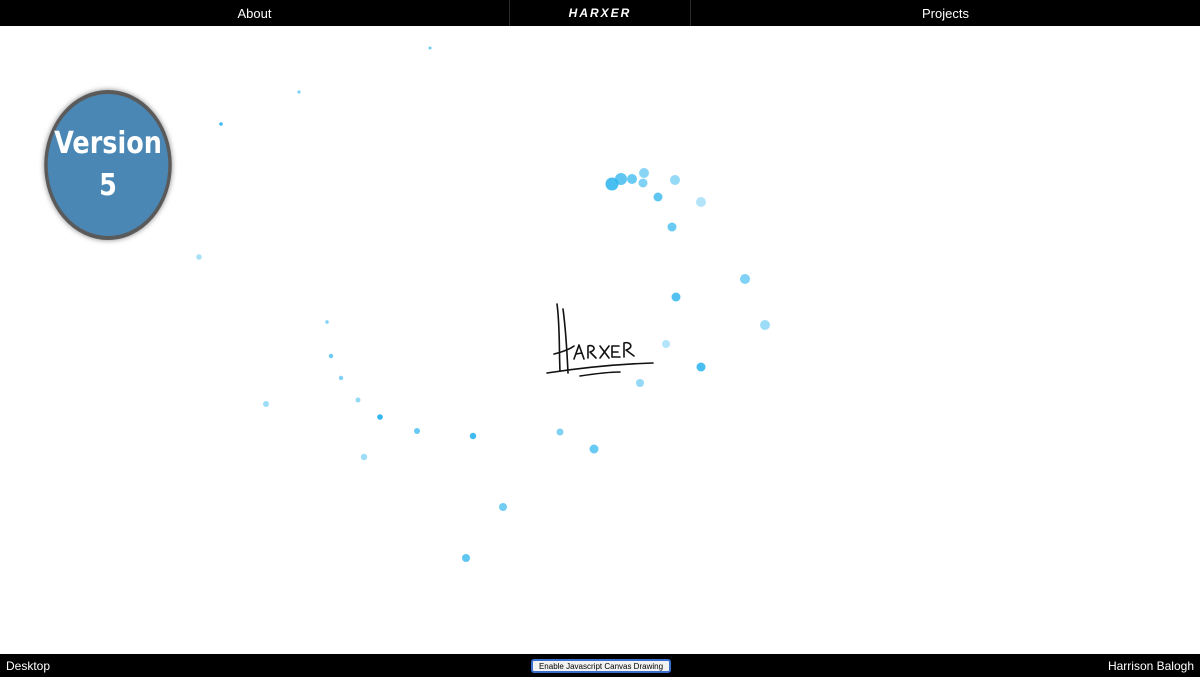 The image size is (1200, 677). What do you see at coordinates (108, 185) in the screenshot?
I see `version-number: 5` at bounding box center [108, 185].